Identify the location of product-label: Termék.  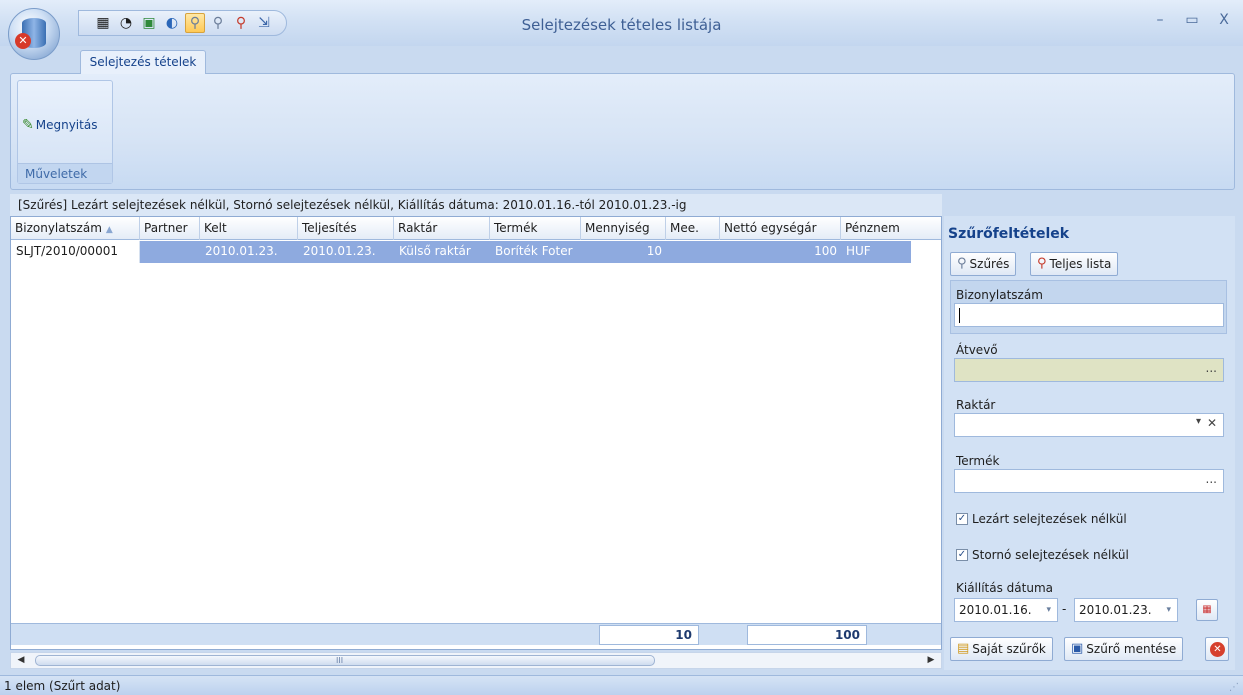
(978, 461).